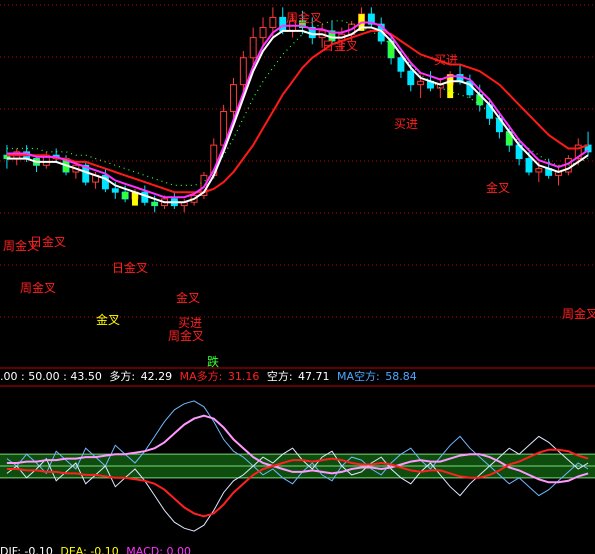 The width and height of the screenshot is (595, 554). What do you see at coordinates (156, 376) in the screenshot?
I see `duofang-value: 42.29` at bounding box center [156, 376].